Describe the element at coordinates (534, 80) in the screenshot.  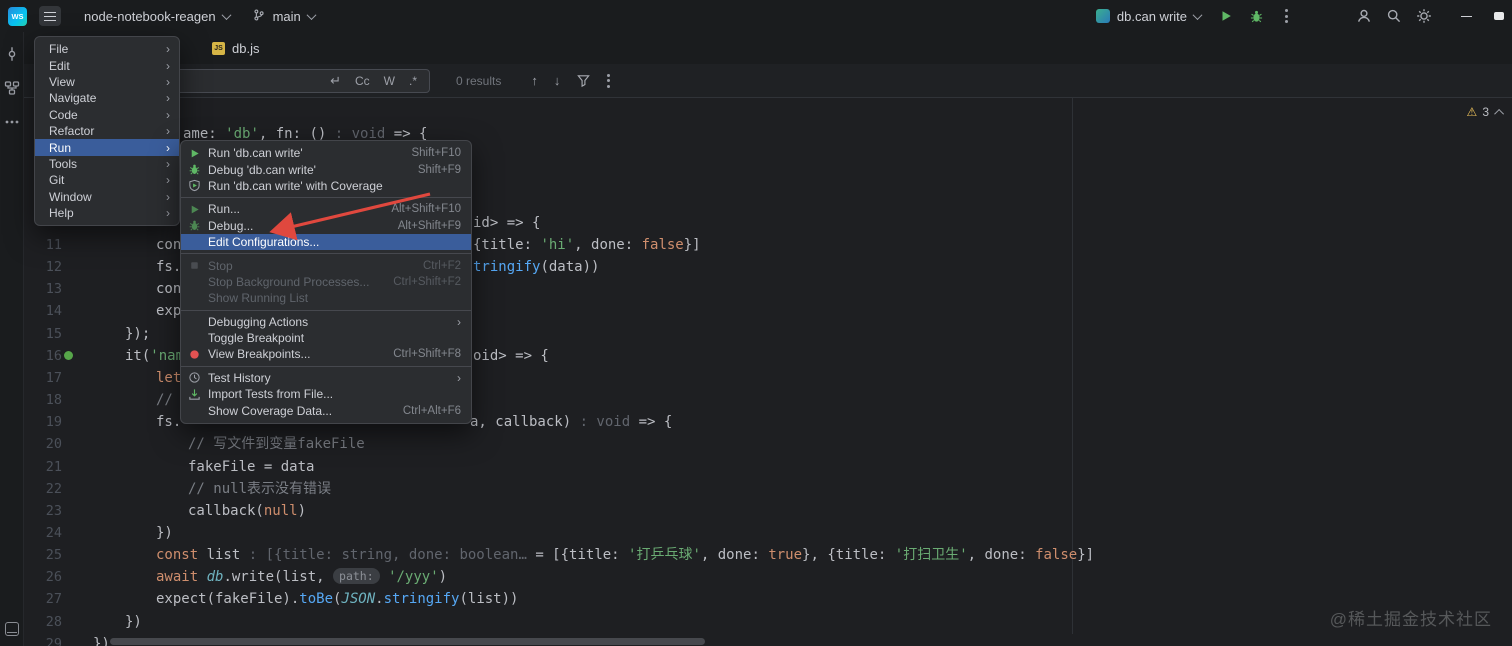
I see `previous-occurrence-button: ↑` at that location.